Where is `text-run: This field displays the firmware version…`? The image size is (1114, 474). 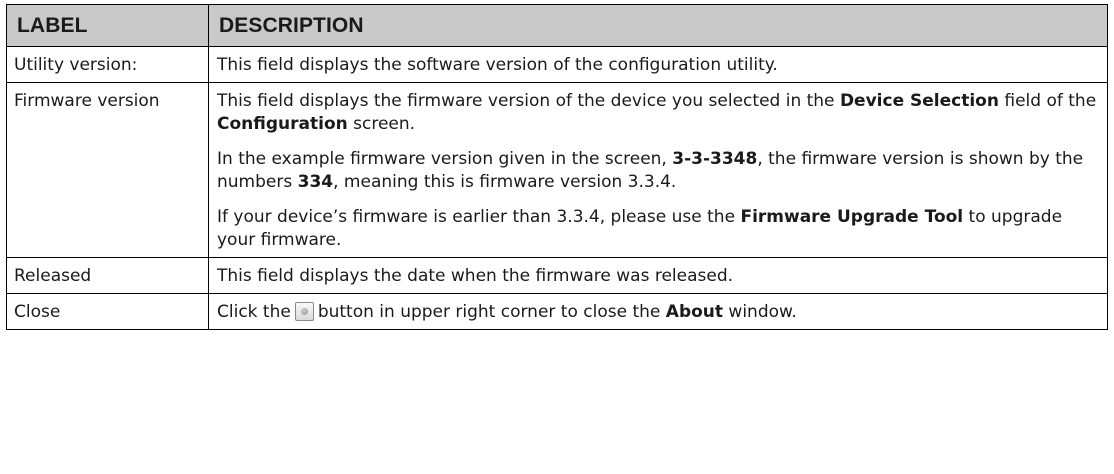 text-run: This field displays the firmware version… is located at coordinates (526, 101).